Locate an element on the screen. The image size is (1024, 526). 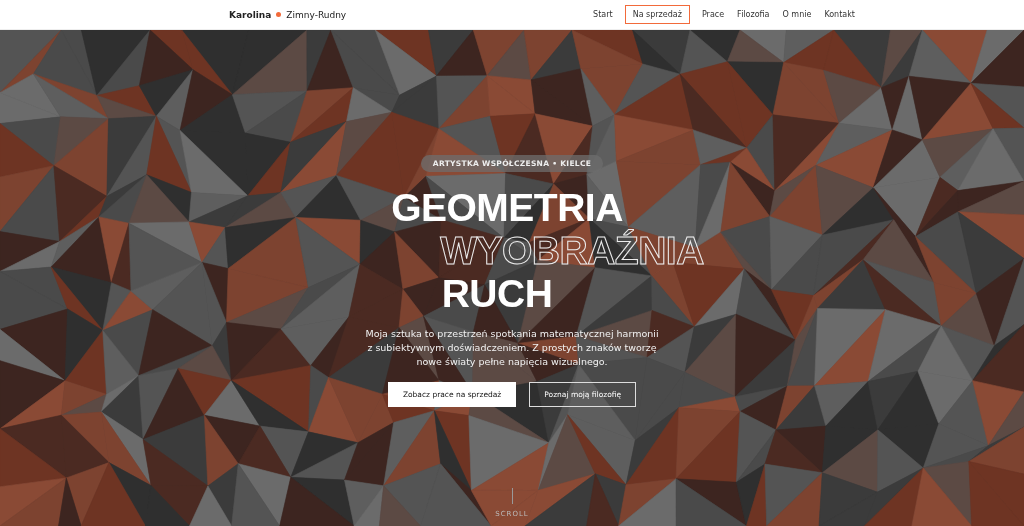
nav-link: Start is located at coordinates (603, 14).